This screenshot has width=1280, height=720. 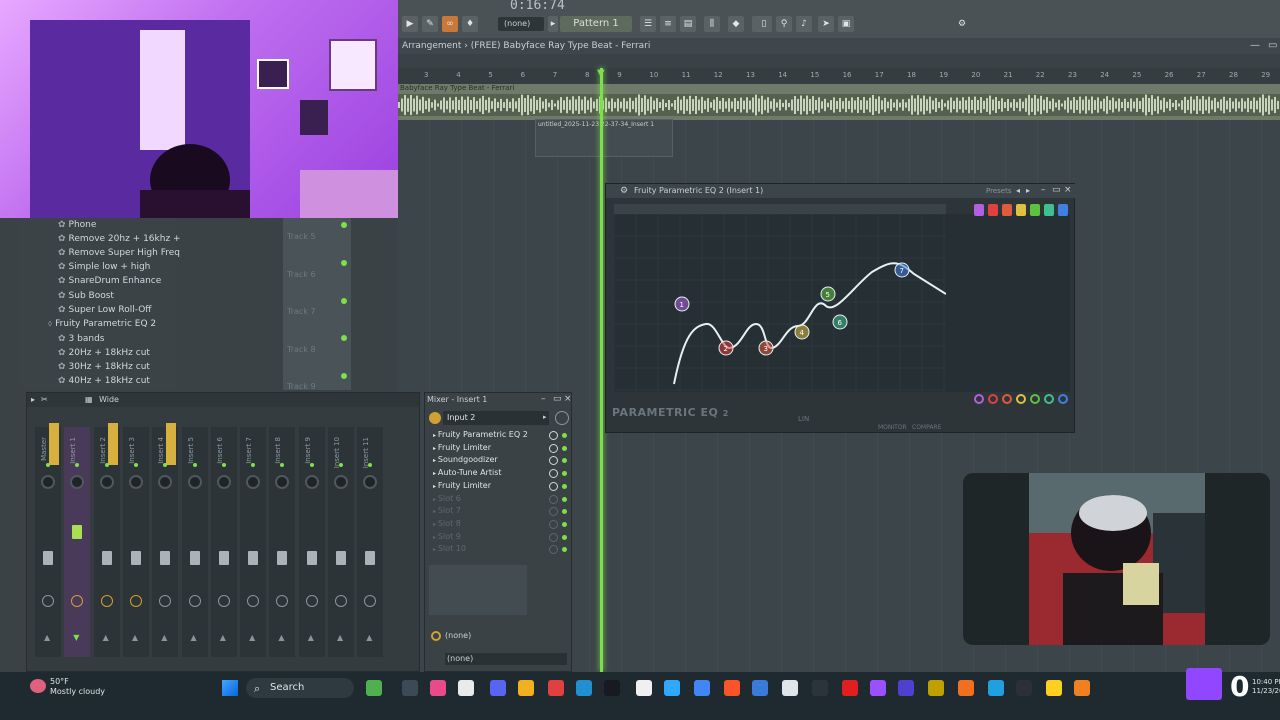 I want to click on eq-compare-label: COMPARE, so click(x=926, y=427).